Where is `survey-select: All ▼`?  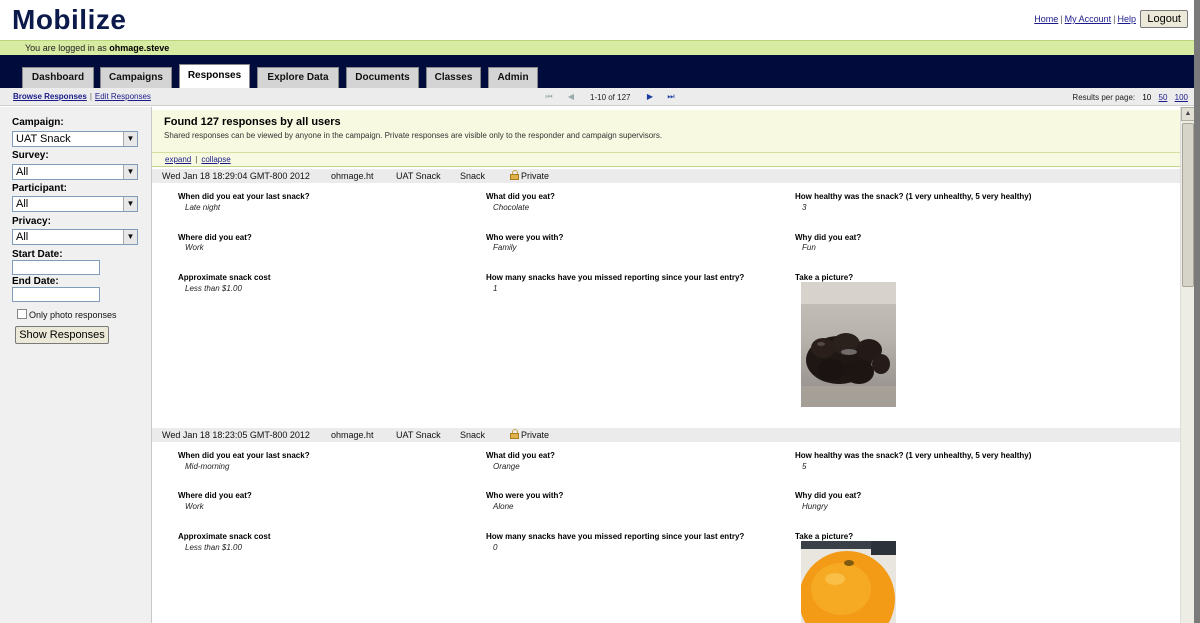 survey-select: All ▼ is located at coordinates (75, 172).